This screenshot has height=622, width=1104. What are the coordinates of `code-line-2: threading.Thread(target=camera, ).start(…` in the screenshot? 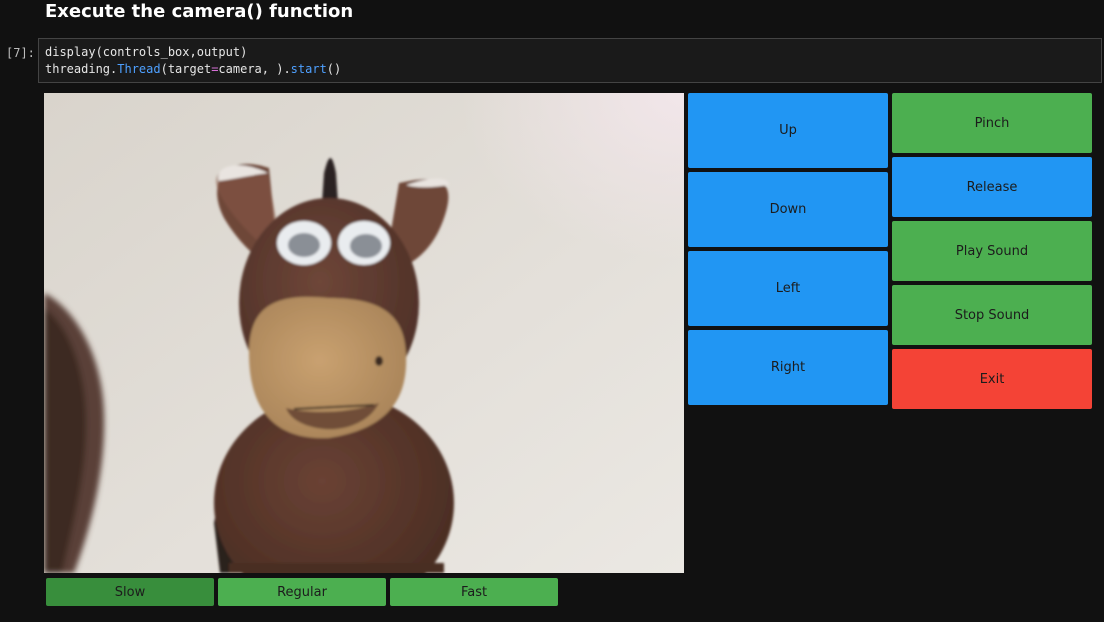 It's located at (193, 69).